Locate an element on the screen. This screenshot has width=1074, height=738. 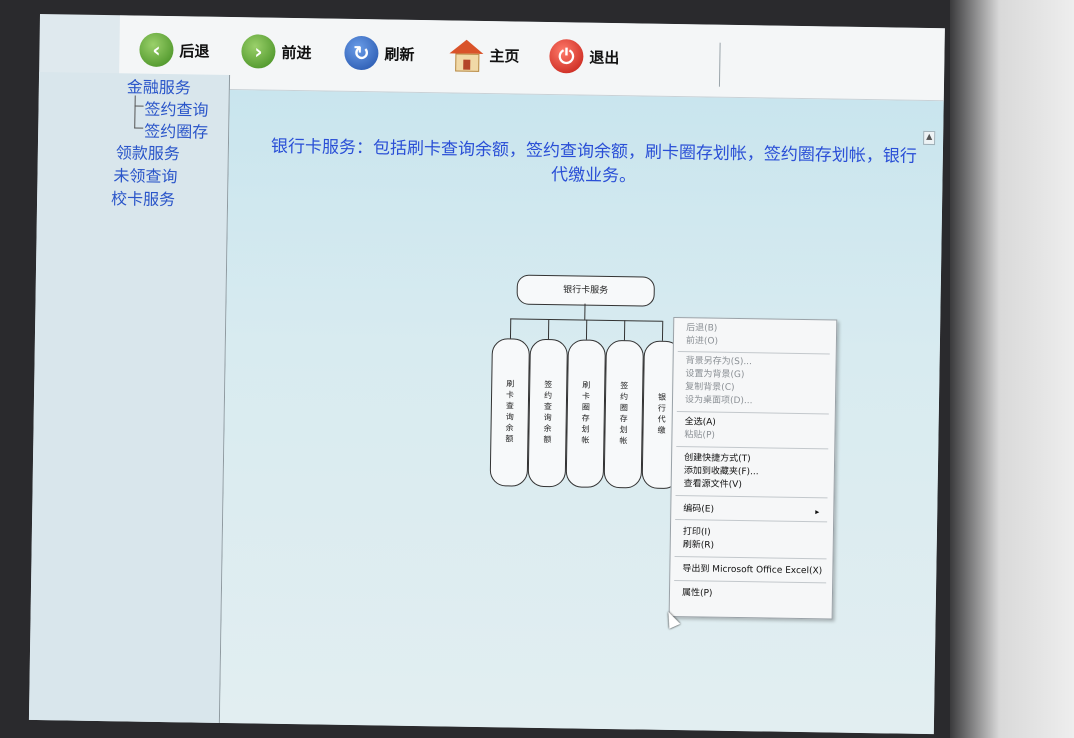
forward-label: 前进 is located at coordinates (296, 52).